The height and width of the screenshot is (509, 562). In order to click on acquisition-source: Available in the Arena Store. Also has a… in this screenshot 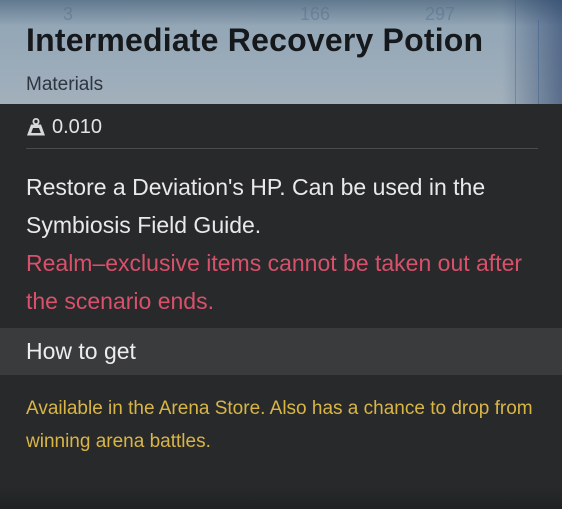, I will do `click(279, 425)`.